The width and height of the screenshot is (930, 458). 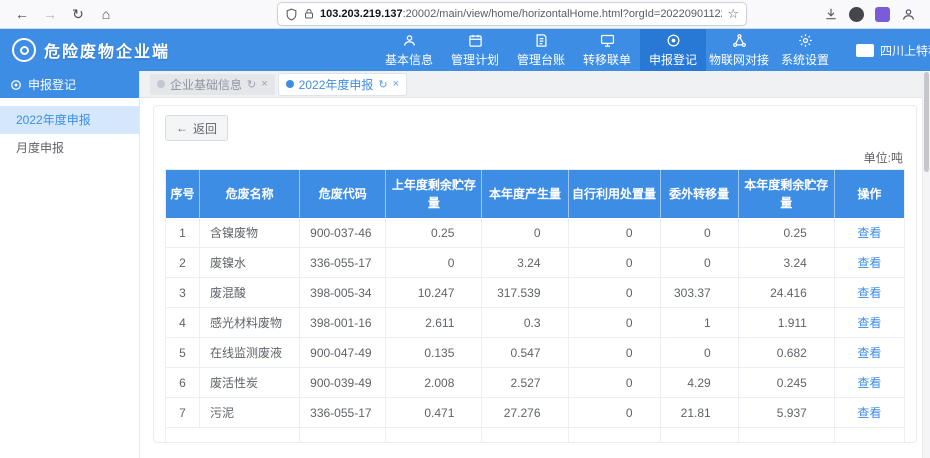 I want to click on tab-1: 2022年度申报 ↻ ×, so click(x=342, y=84).